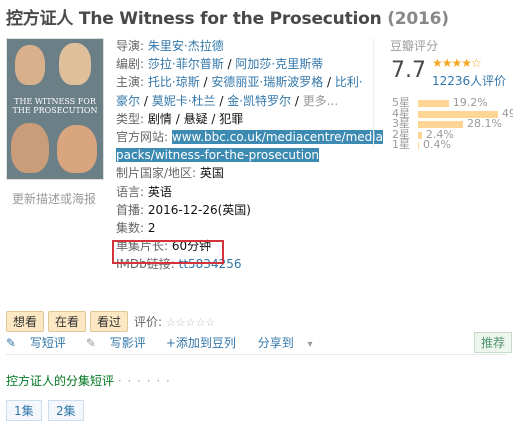 This screenshot has height=428, width=513. Describe the element at coordinates (259, 101) in the screenshot. I see `cast-link: 金·凯特罗尔` at that location.